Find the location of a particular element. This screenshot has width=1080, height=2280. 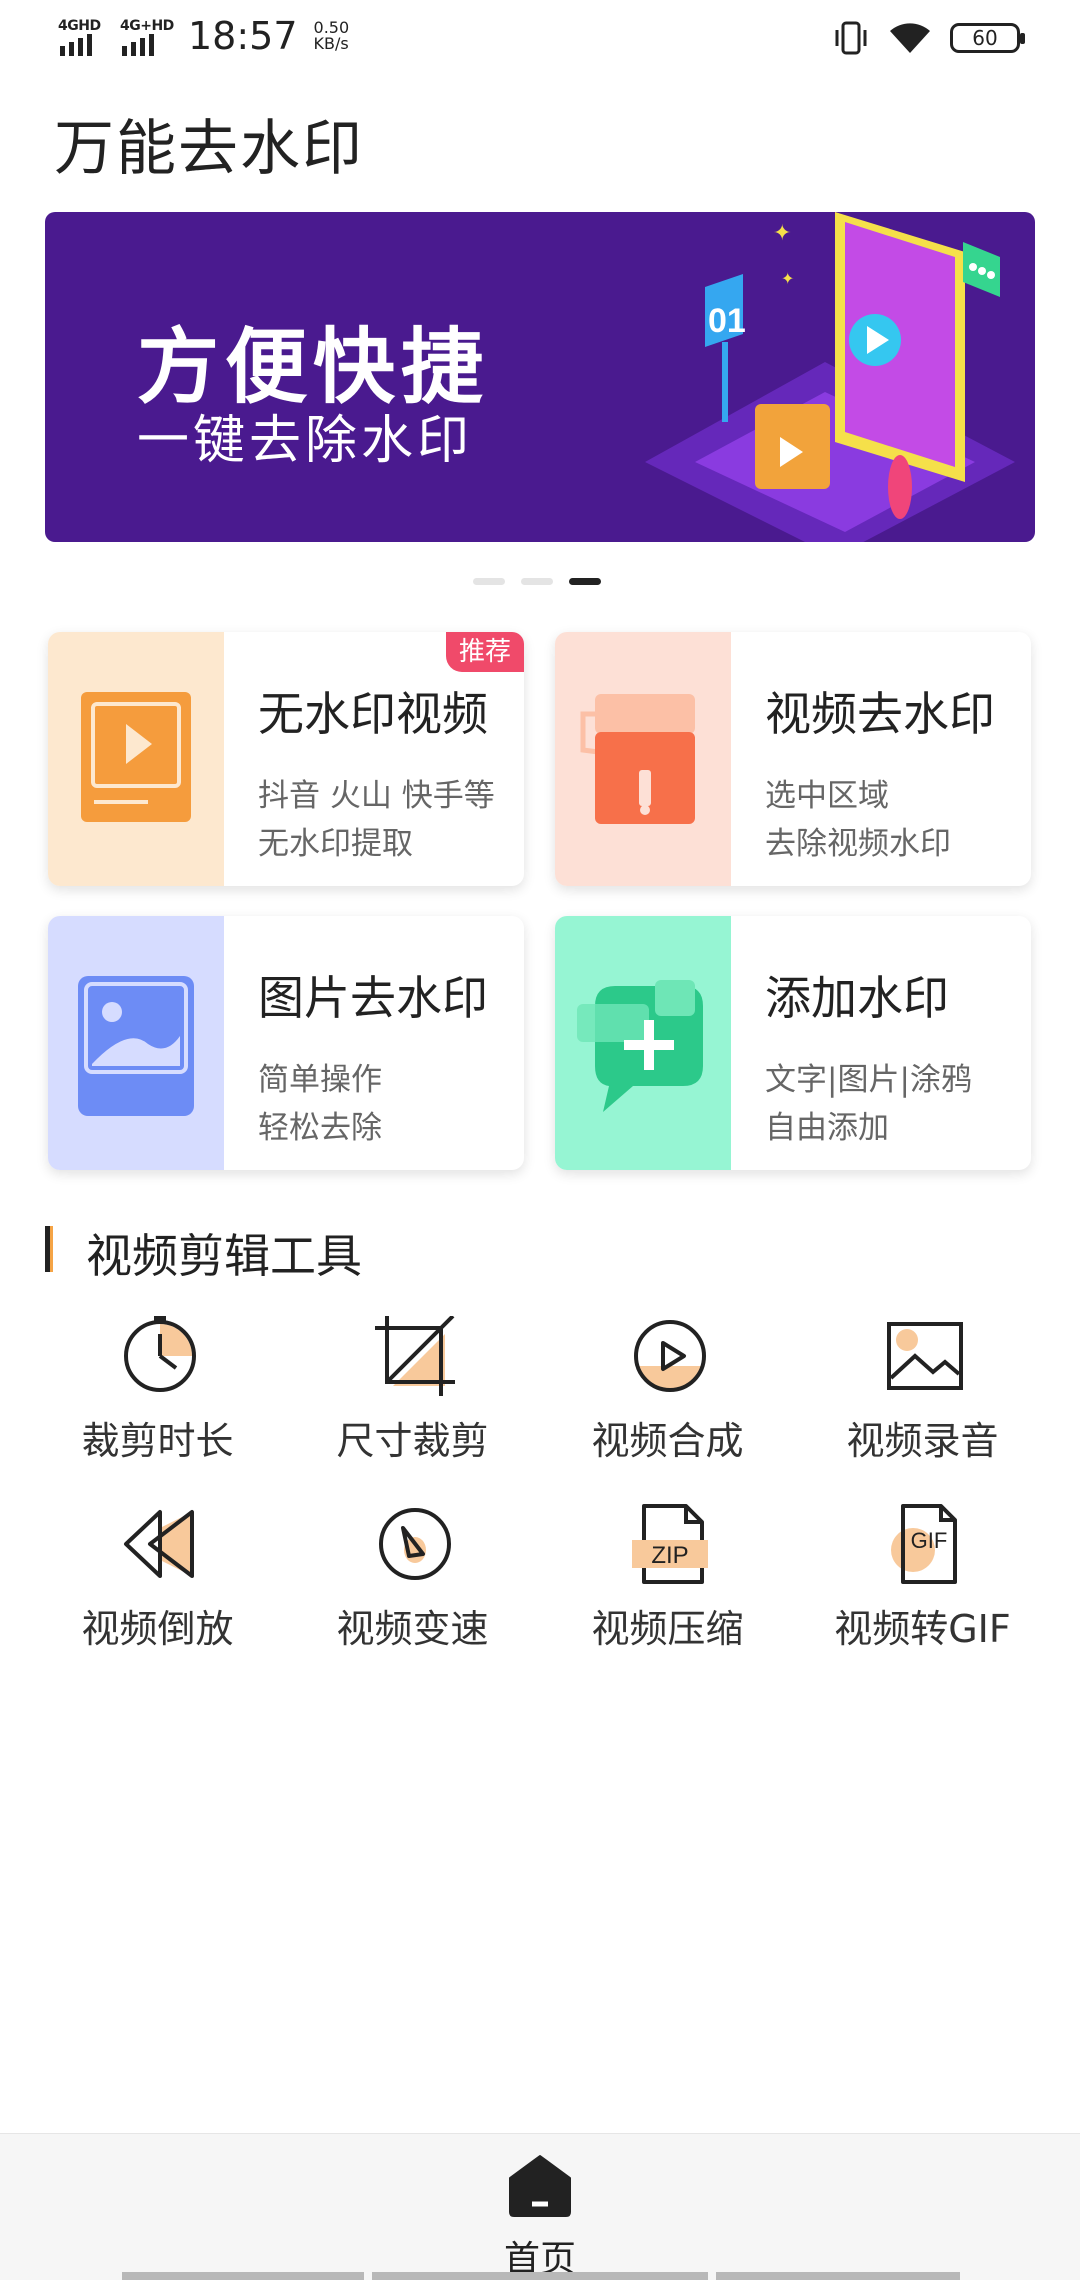

tool-video-to-gif: GIF 视频转GIF is located at coordinates (922, 1583).